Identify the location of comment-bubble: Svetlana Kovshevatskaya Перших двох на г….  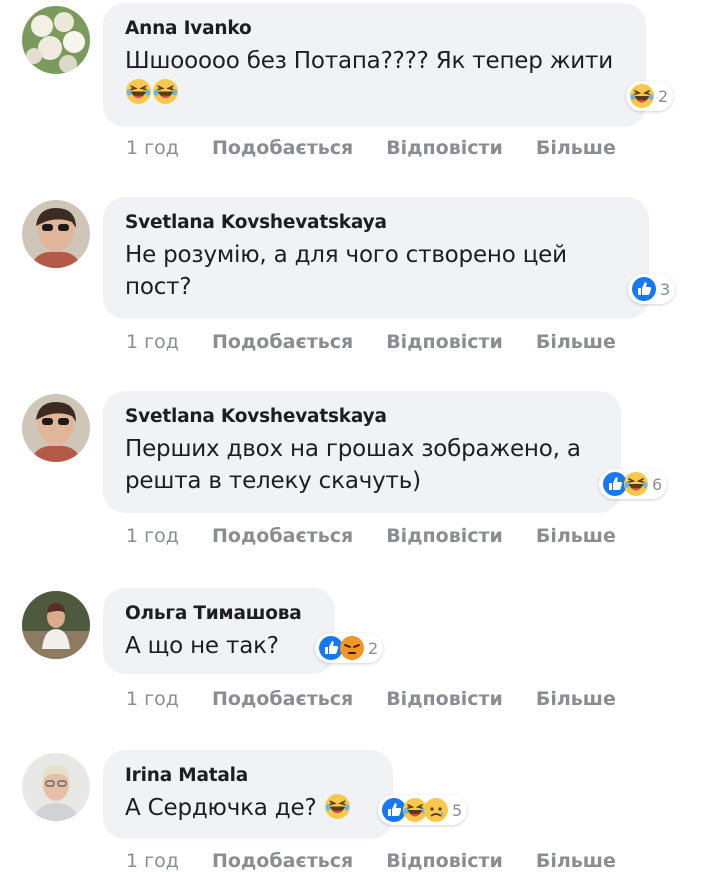
(362, 452).